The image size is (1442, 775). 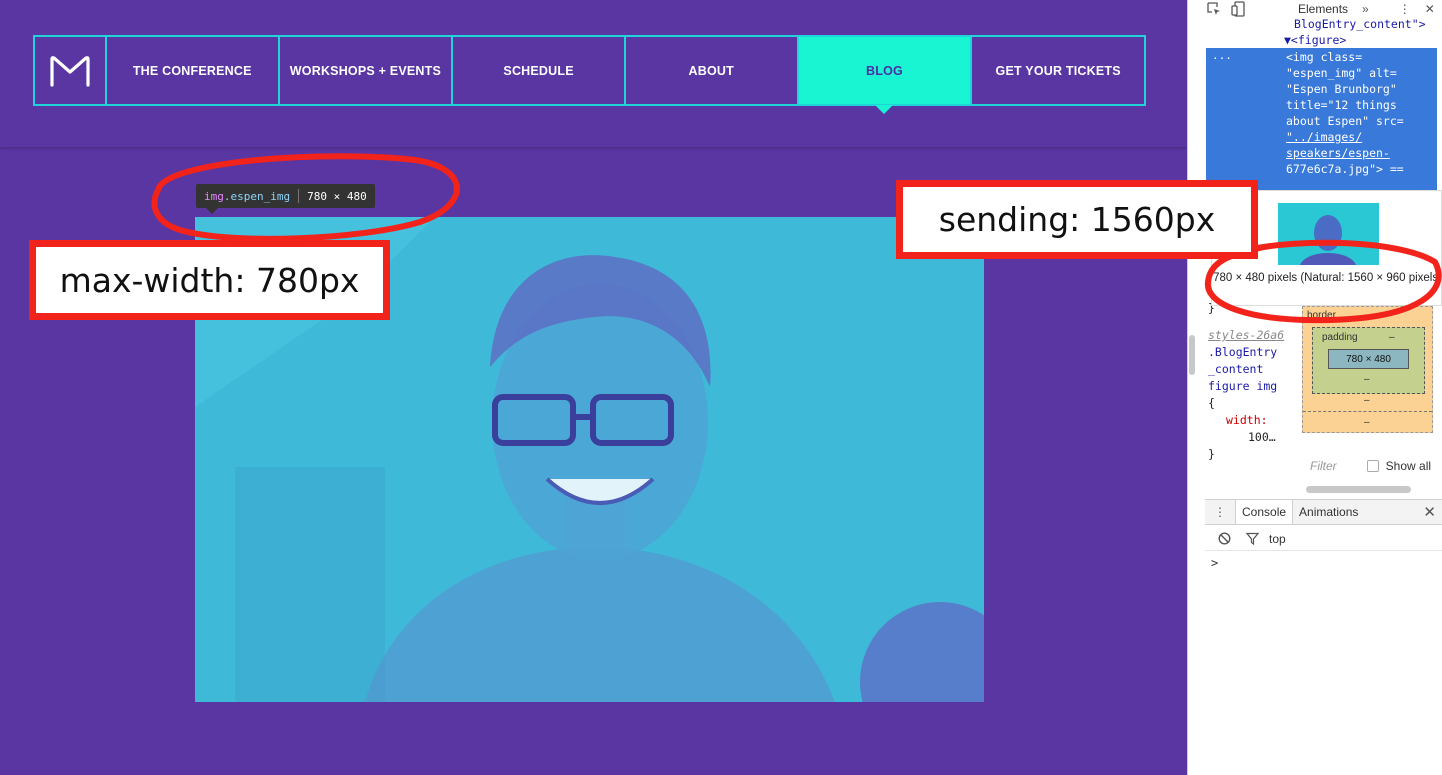 I want to click on styles-source-link: styles-26a6, so click(x=1253, y=335).